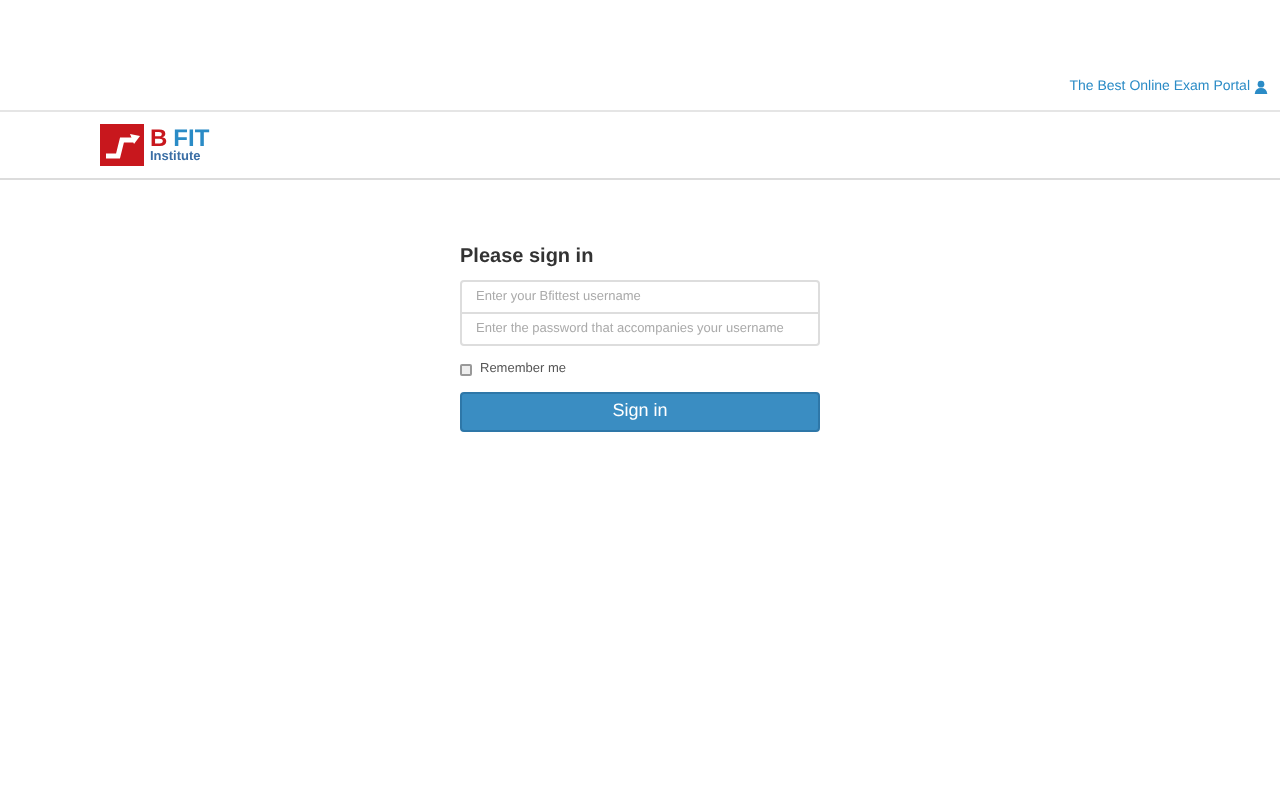 This screenshot has width=1280, height=800. I want to click on logo-icon, so click(122, 145).